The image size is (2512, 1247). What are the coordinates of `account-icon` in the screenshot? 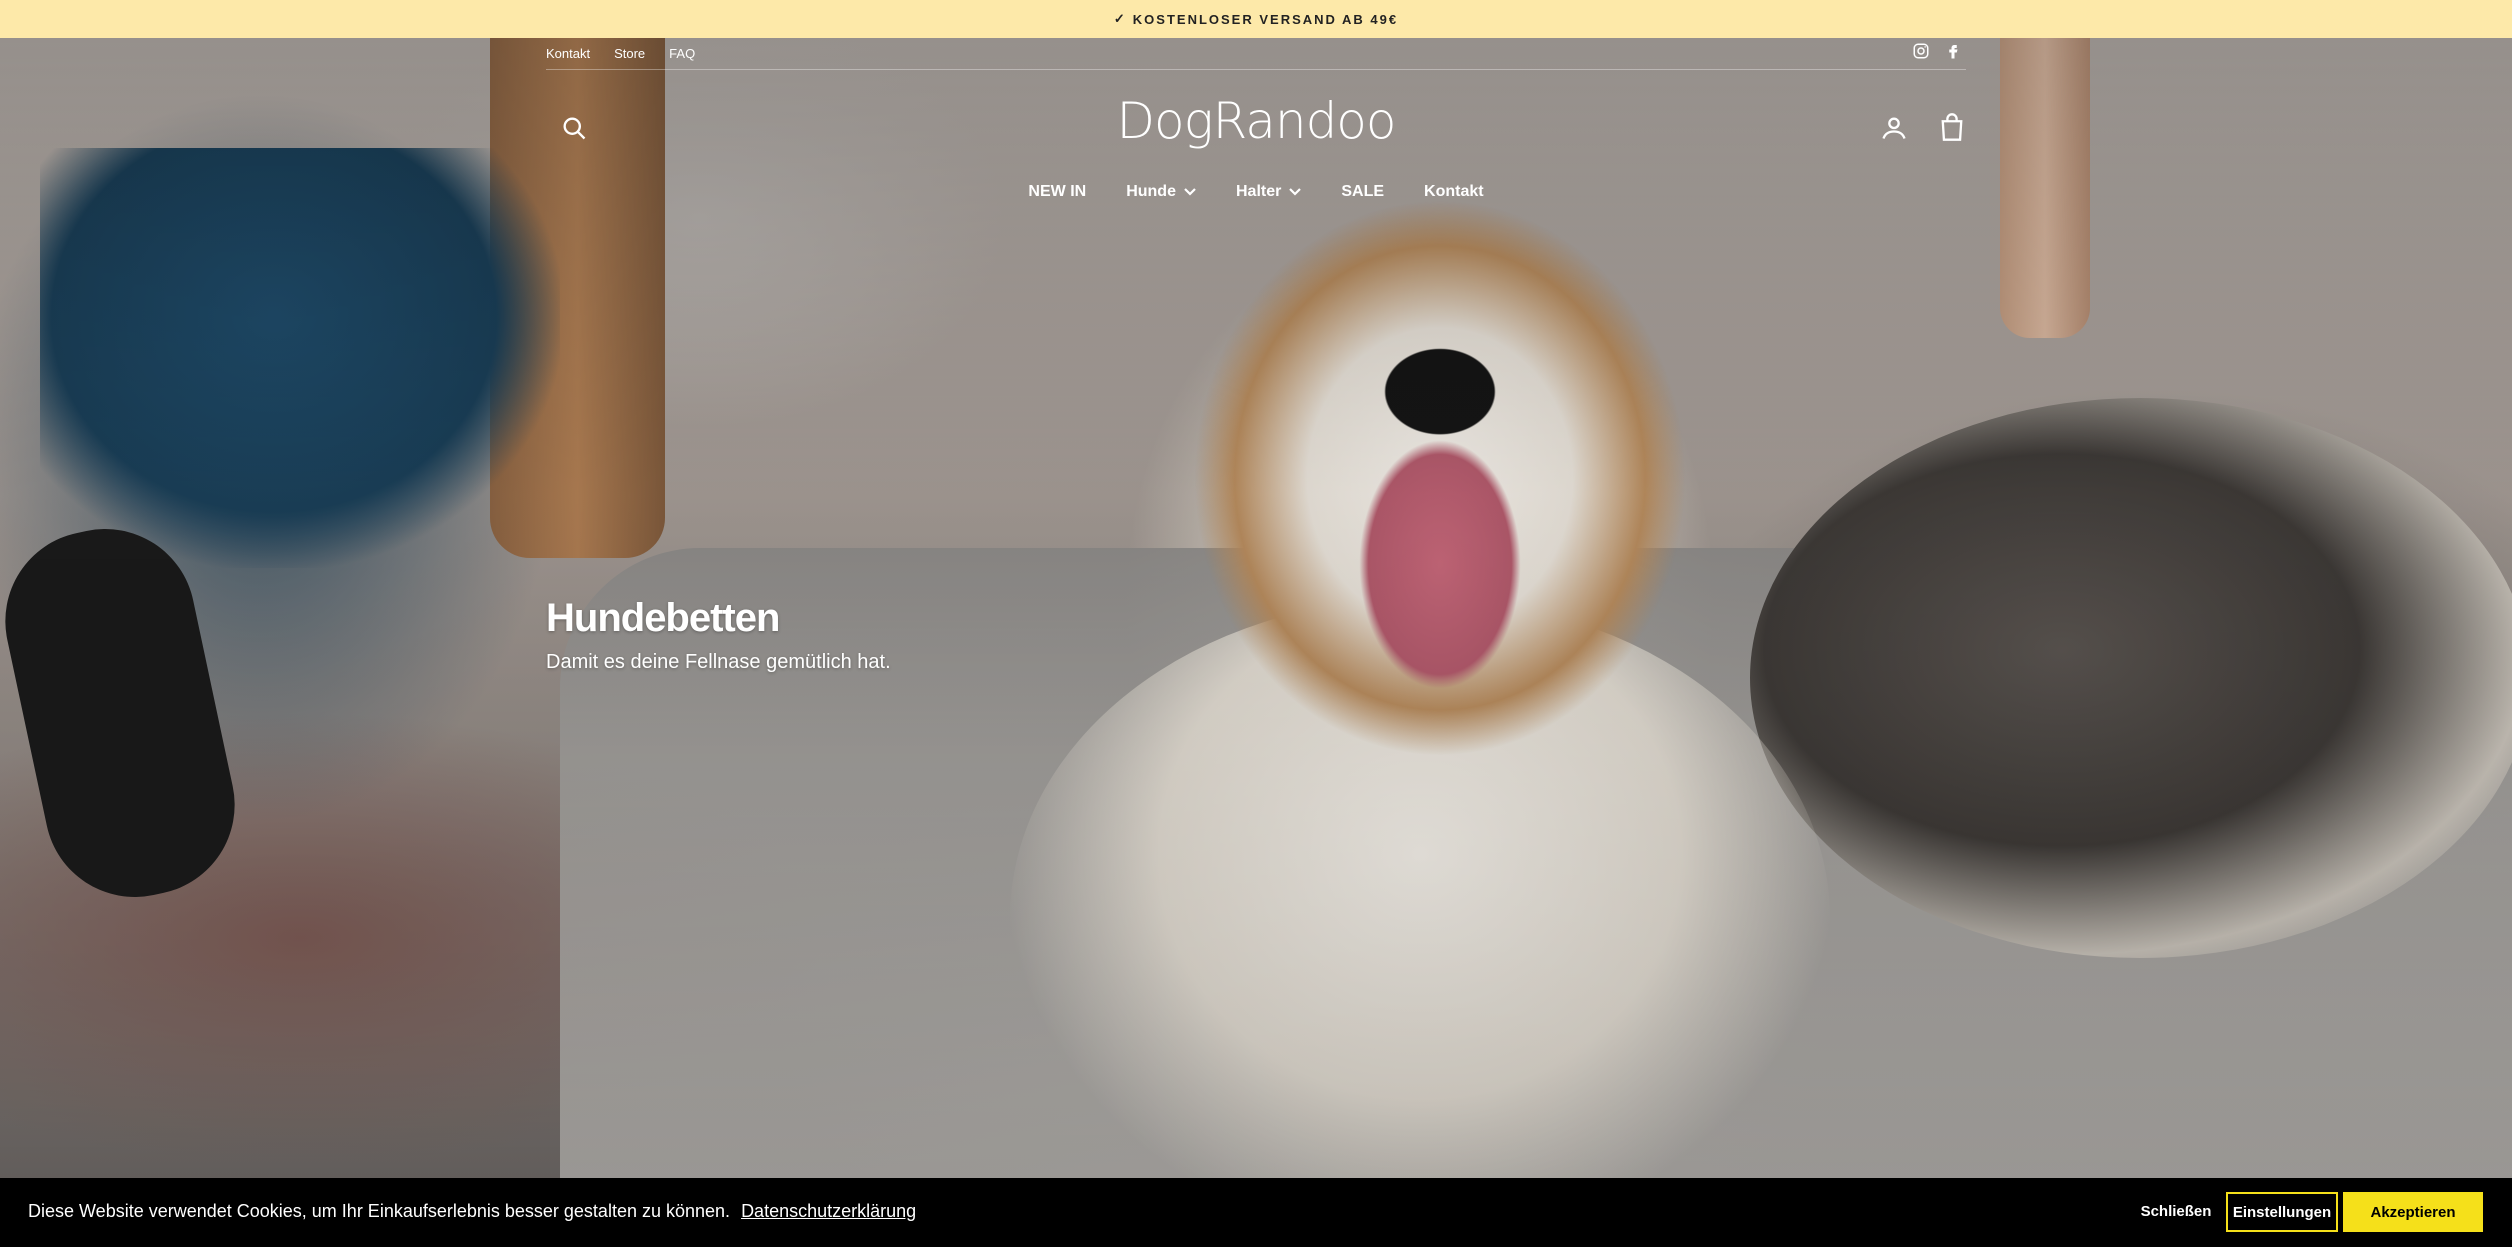 It's located at (1894, 128).